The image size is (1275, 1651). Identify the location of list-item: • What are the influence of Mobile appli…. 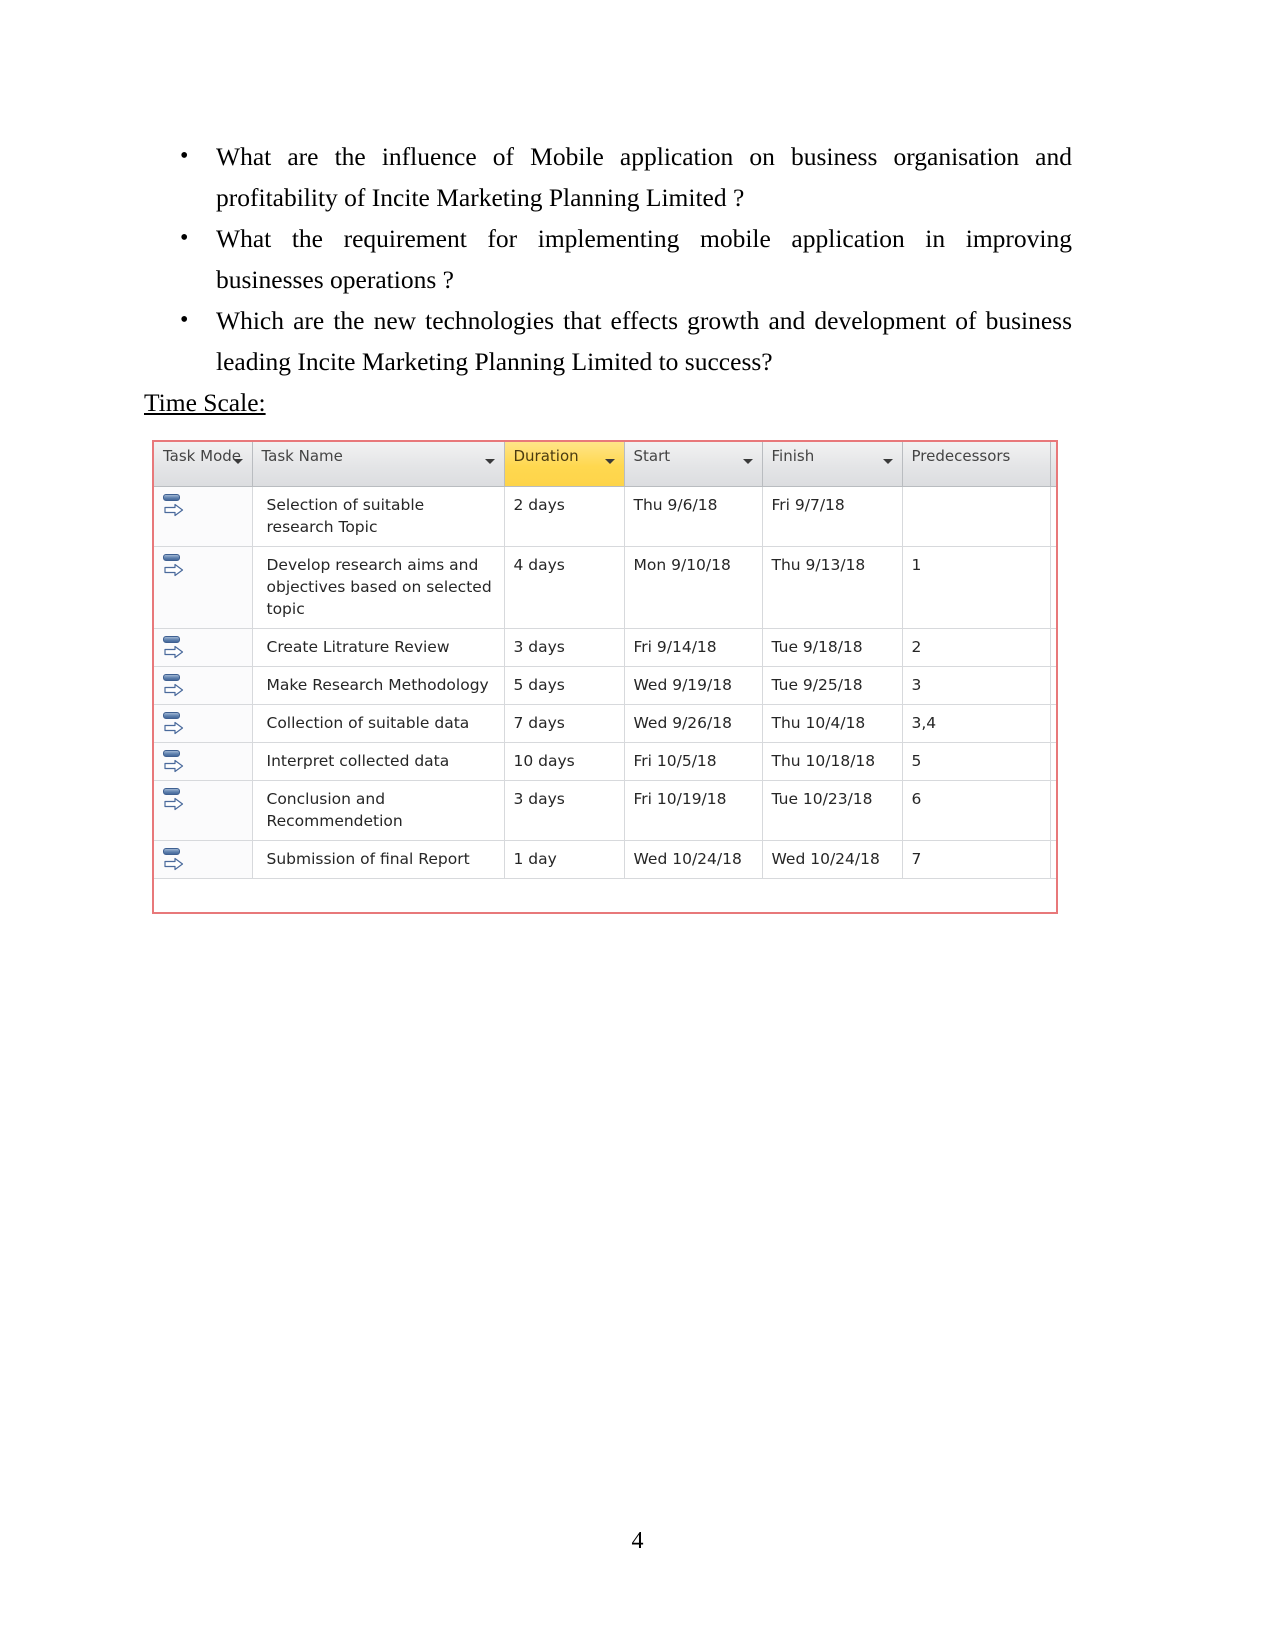
(608, 177).